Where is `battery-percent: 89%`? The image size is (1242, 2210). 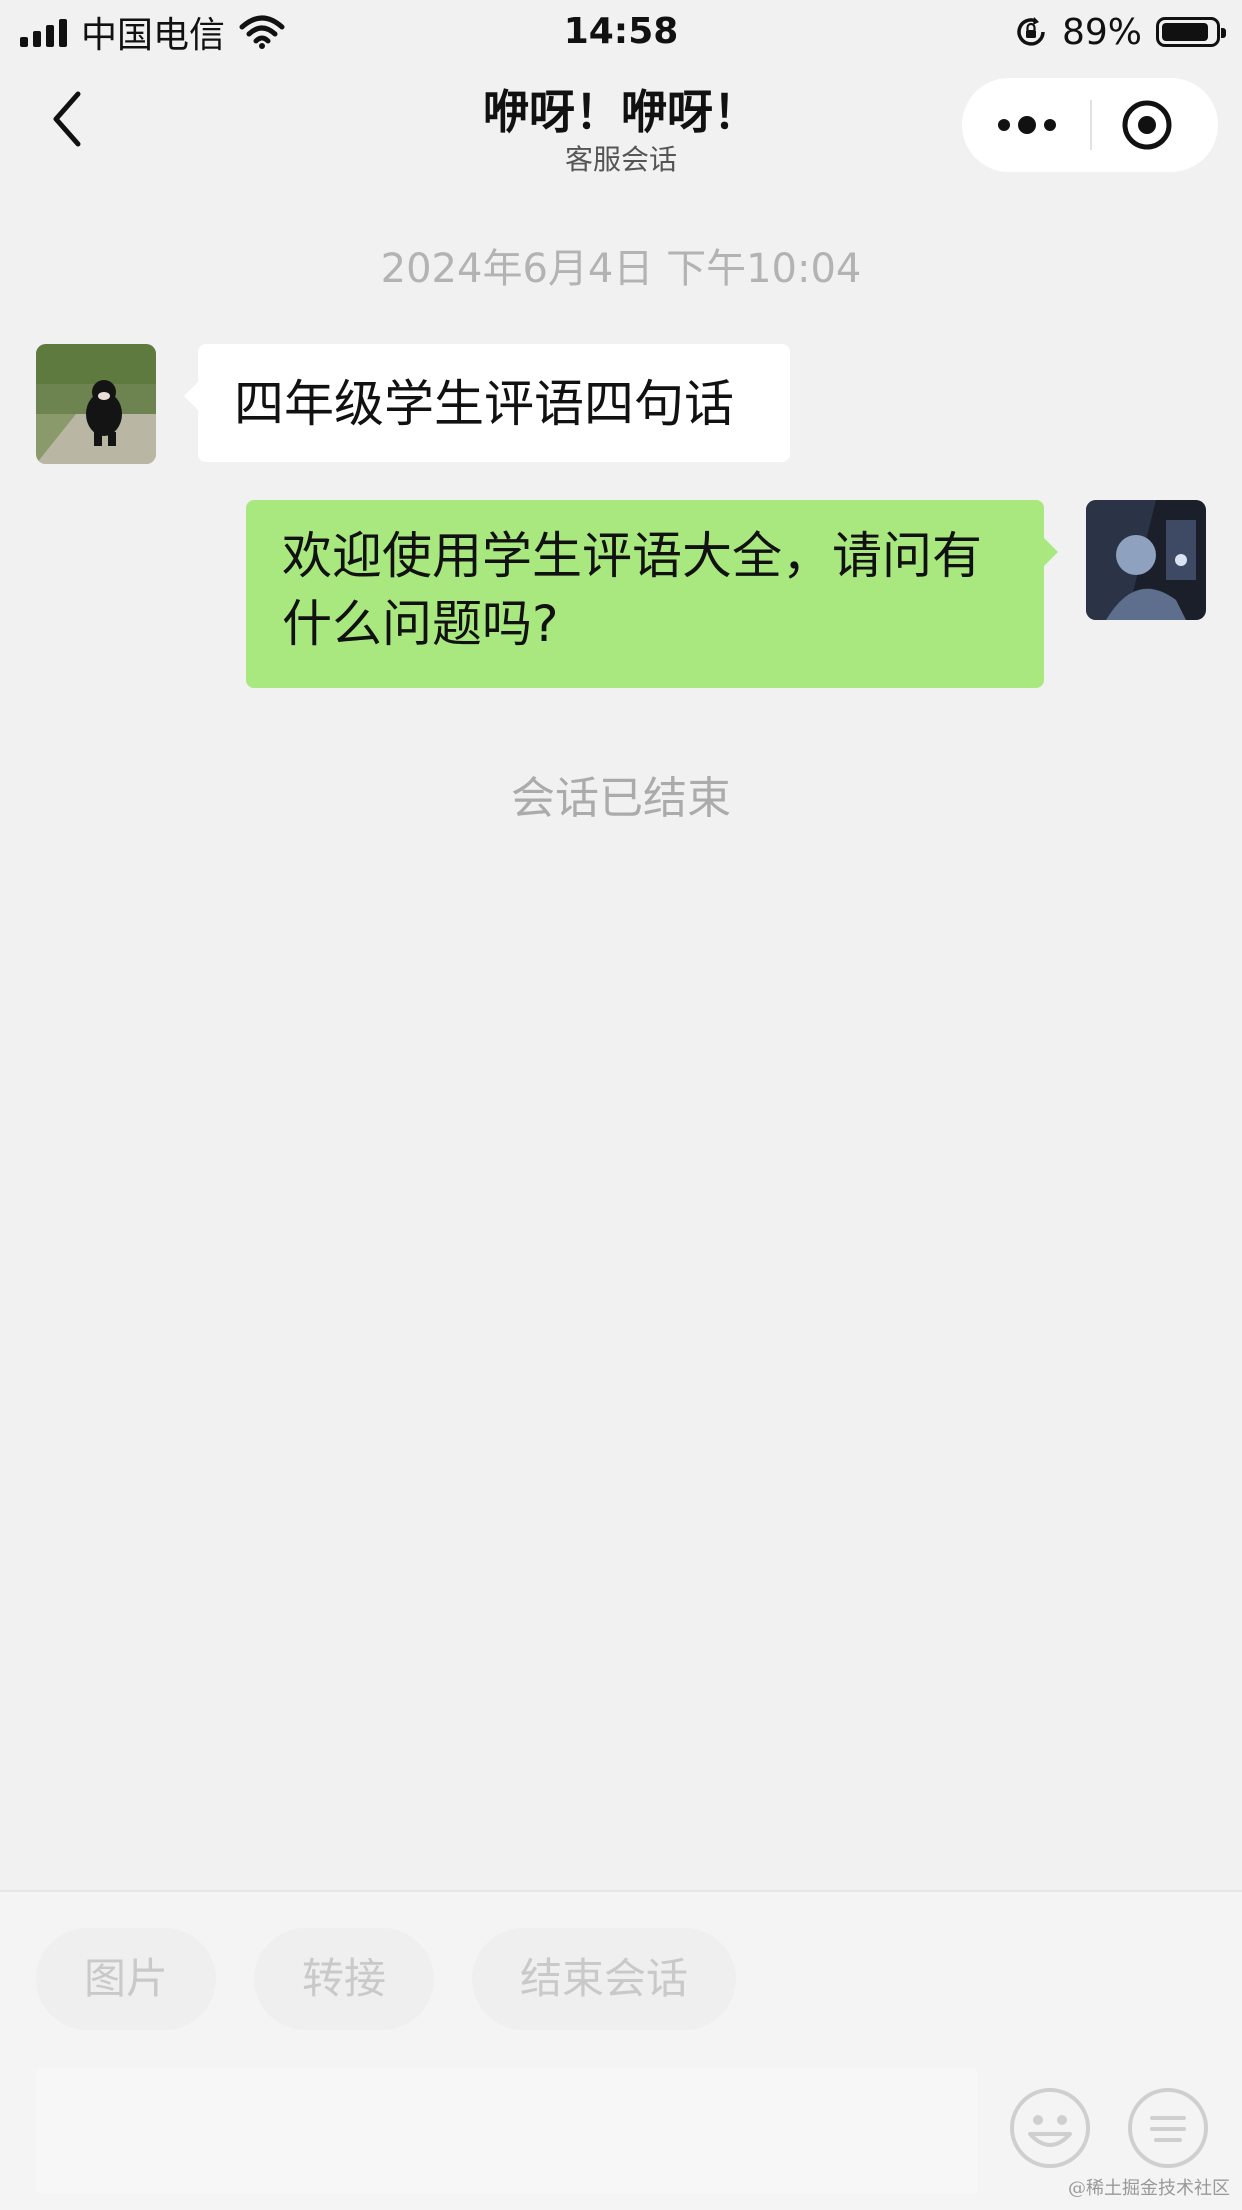
battery-percent: 89% is located at coordinates (1101, 32).